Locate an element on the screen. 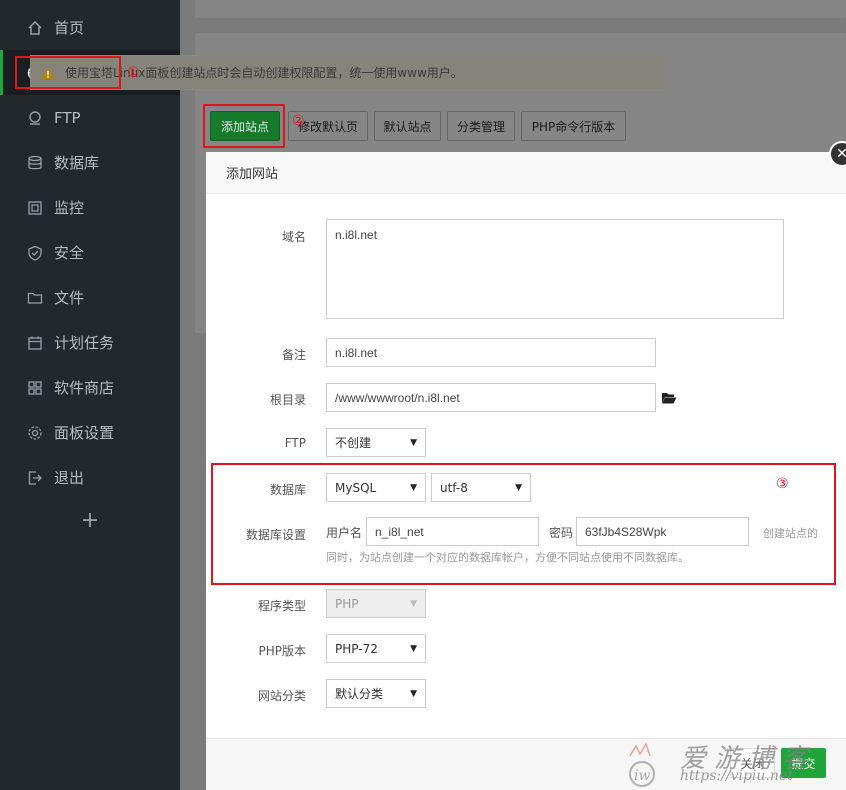 This screenshot has height=790, width=846. php-cli-button: PHP命令行版本 is located at coordinates (573, 126).